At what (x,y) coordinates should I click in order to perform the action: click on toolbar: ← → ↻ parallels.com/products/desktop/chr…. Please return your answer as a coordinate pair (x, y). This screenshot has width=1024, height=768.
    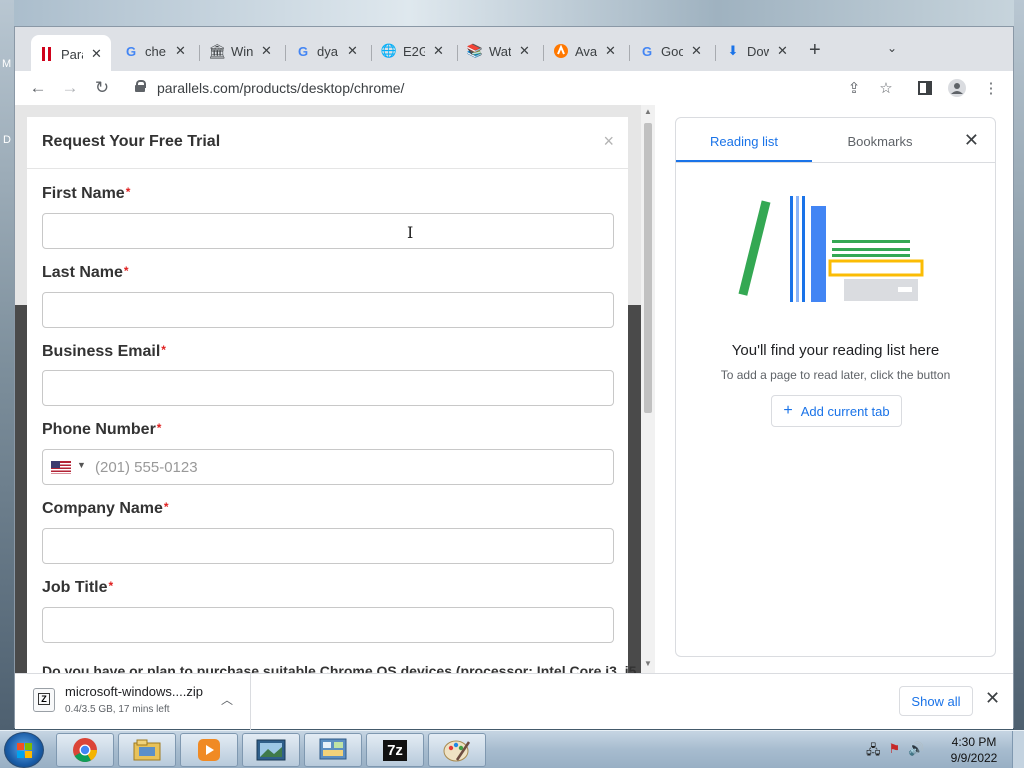
    Looking at the image, I should click on (514, 88).